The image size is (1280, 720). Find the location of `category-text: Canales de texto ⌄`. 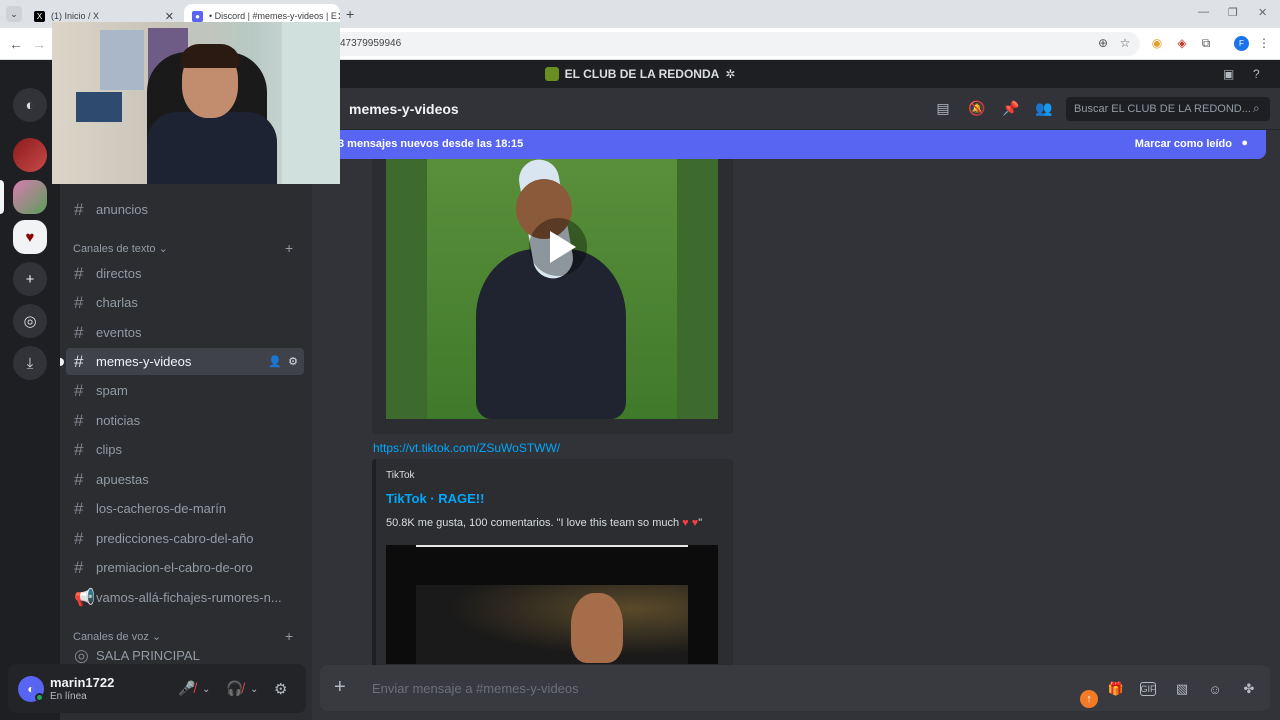

category-text: Canales de texto ⌄ is located at coordinates (120, 248).